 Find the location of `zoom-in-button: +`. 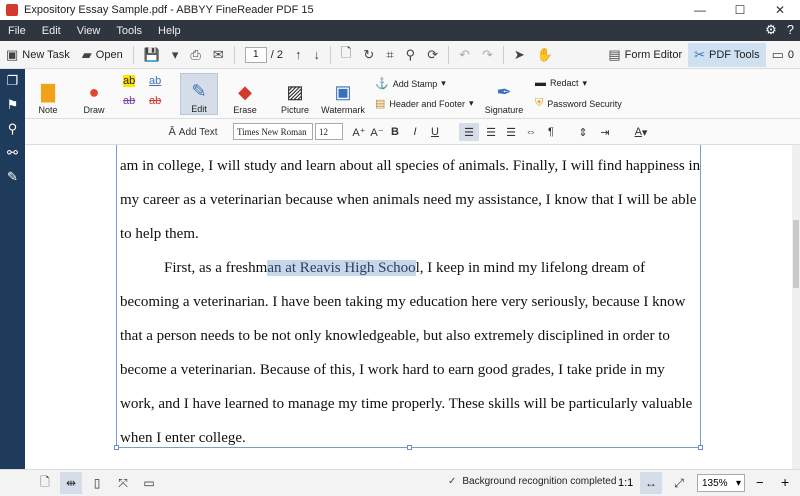

zoom-in-button: + is located at coordinates (785, 482).